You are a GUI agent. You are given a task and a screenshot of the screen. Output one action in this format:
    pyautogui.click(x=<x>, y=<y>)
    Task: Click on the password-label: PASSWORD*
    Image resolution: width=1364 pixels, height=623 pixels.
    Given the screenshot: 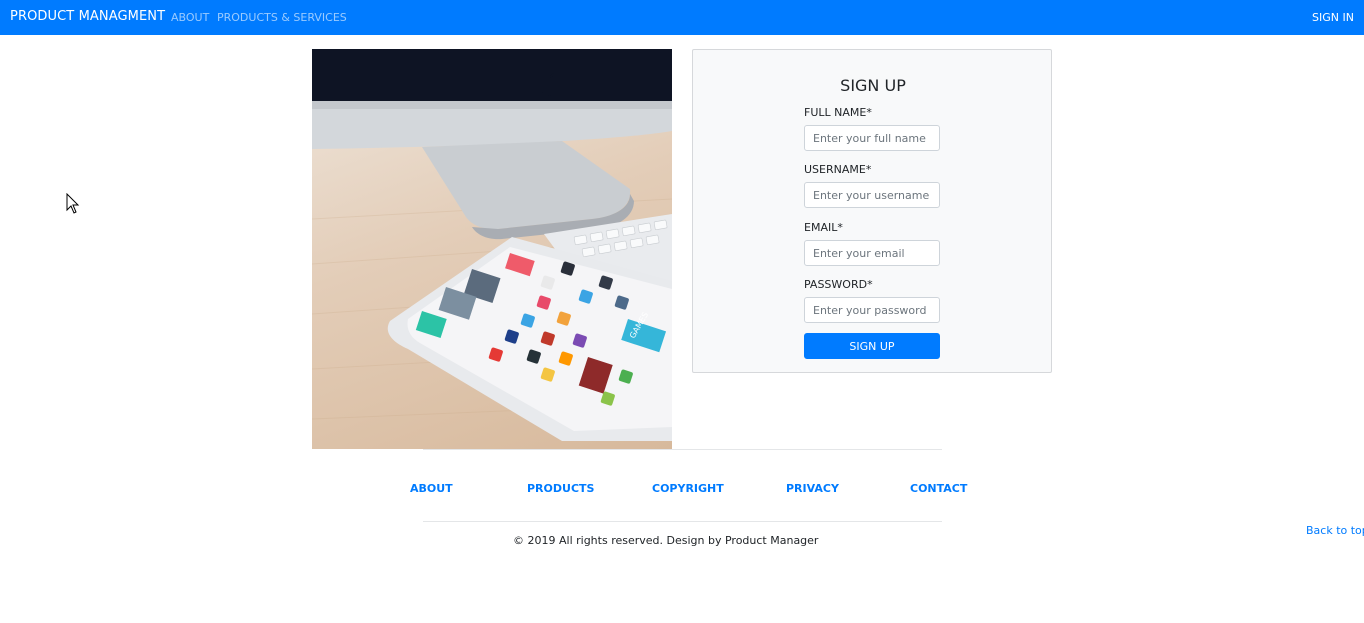 What is the action you would take?
    pyautogui.click(x=838, y=284)
    